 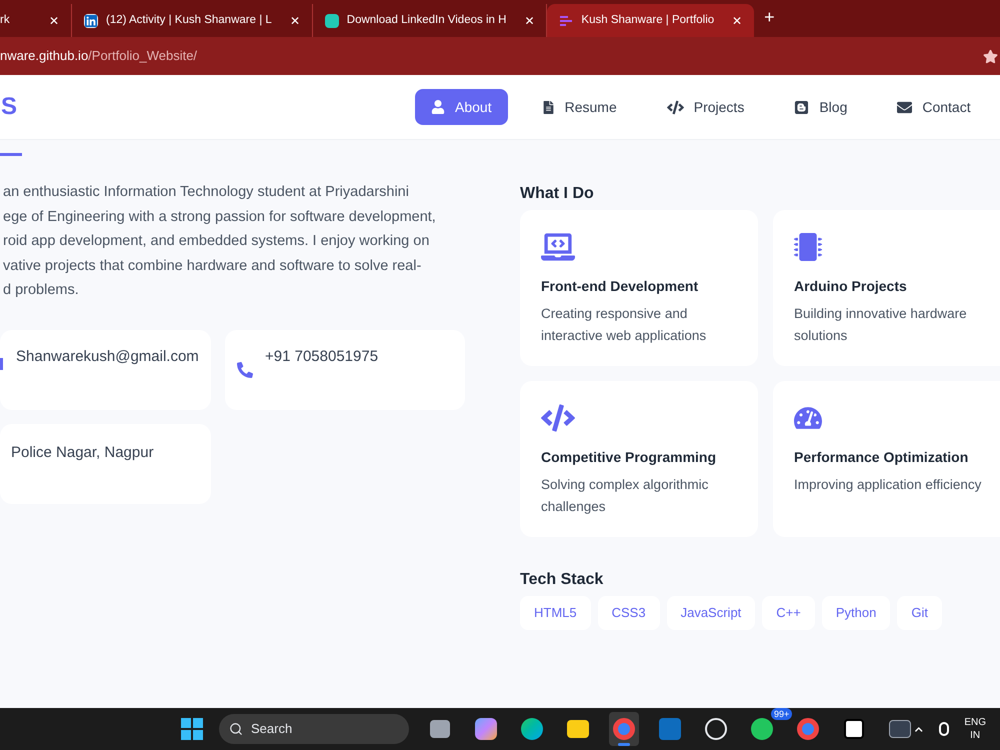 What do you see at coordinates (762, 729) in the screenshot?
I see `chat-bubble-icon` at bounding box center [762, 729].